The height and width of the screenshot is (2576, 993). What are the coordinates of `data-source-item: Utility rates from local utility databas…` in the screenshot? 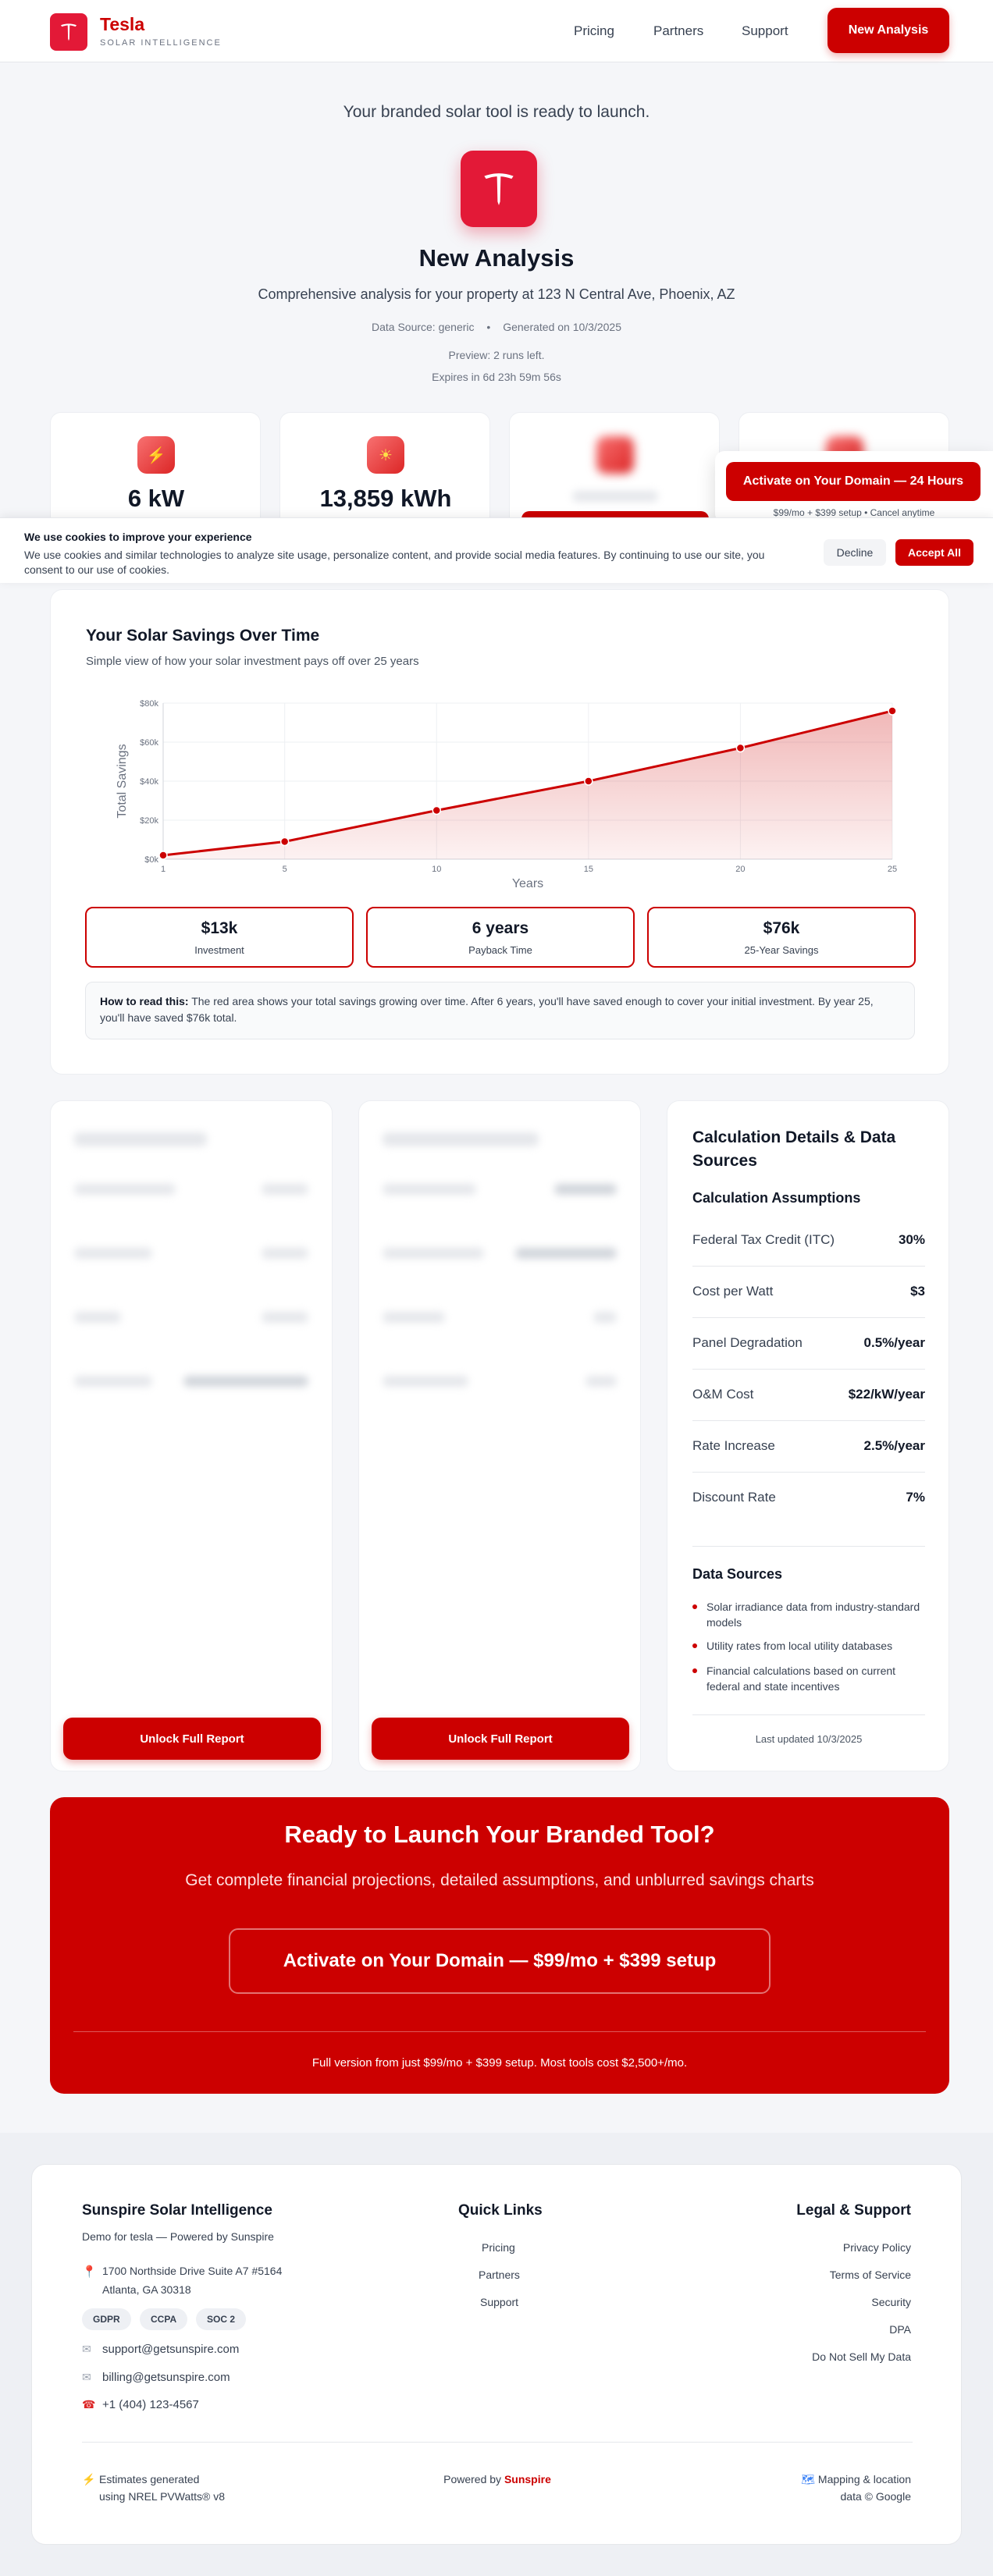 It's located at (808, 1646).